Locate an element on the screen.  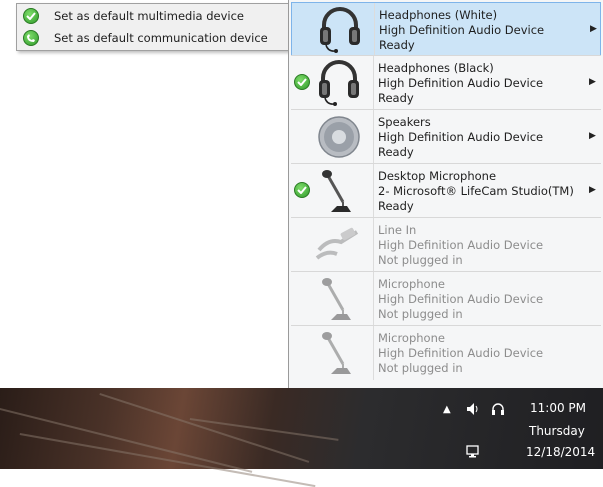
menu-item-default-communication: Set as default communication device is located at coordinates (153, 38).